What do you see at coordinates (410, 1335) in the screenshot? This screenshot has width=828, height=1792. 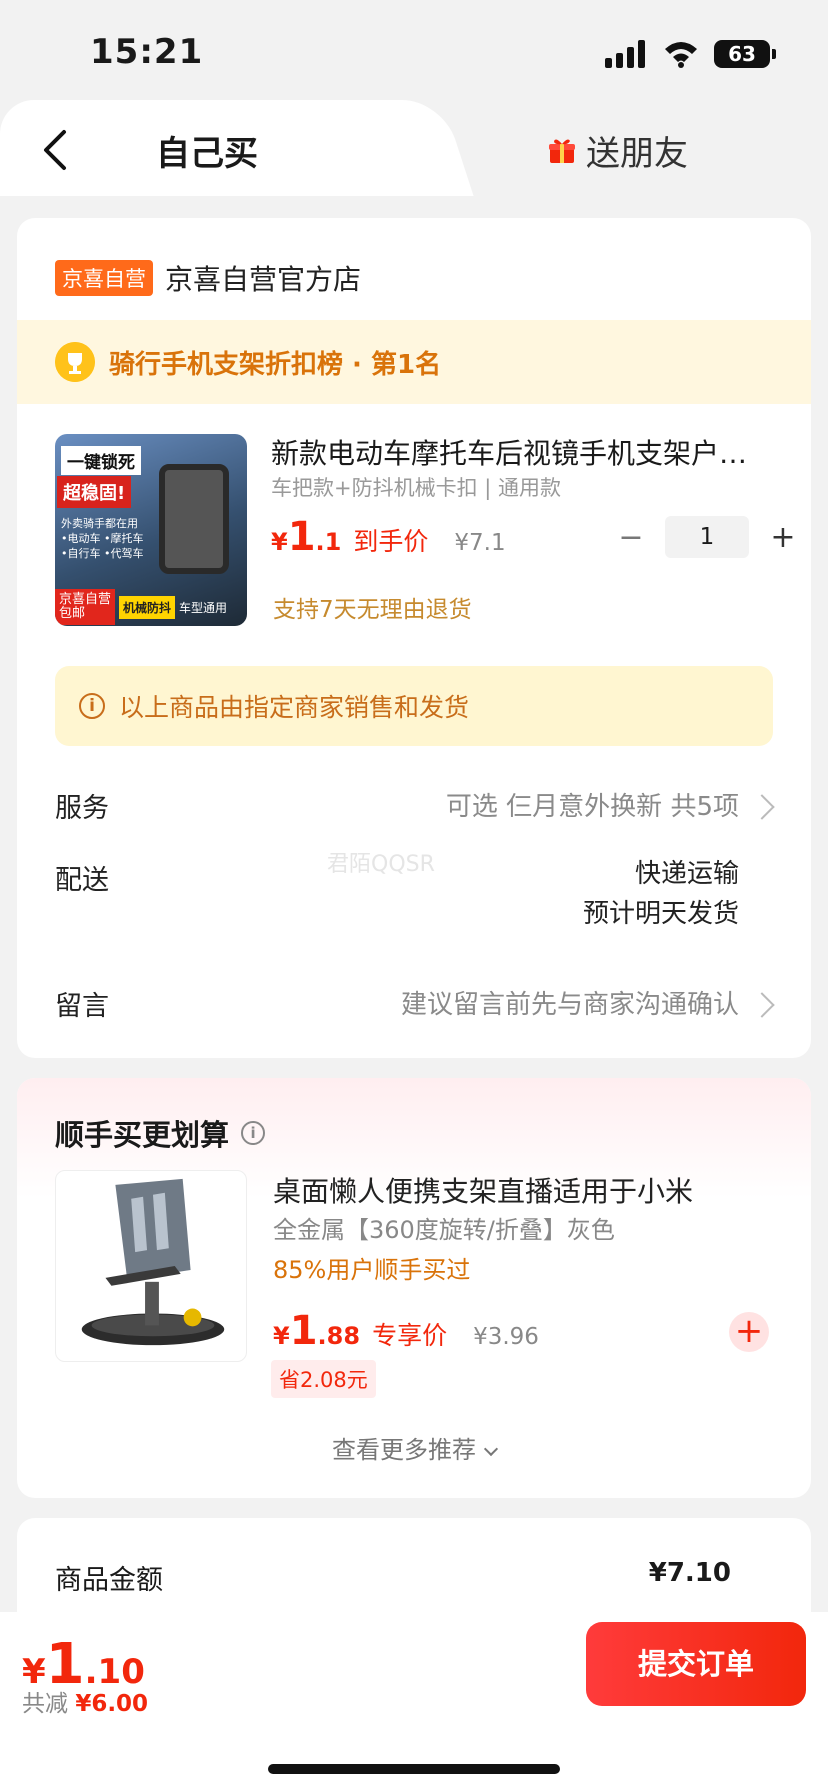 I see `price-label: 专享价` at bounding box center [410, 1335].